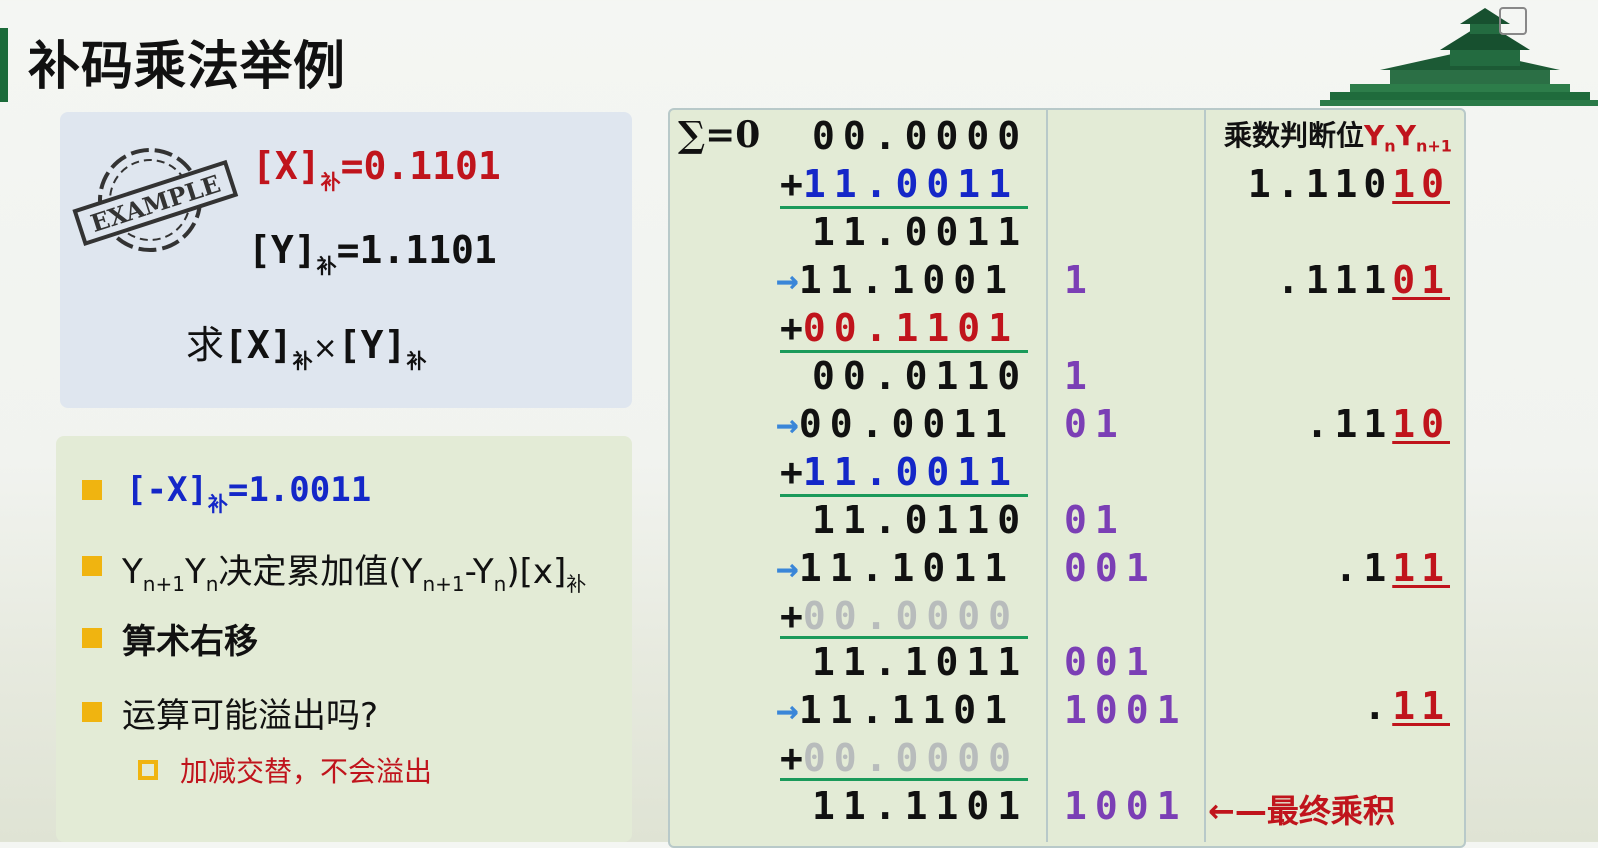  I want to click on shifted-bits-0: 1, so click(1079, 280).